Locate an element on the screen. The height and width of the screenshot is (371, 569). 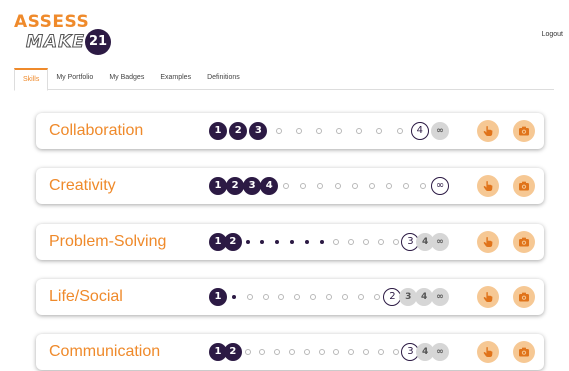
skill-name: Life/Social is located at coordinates (86, 297).